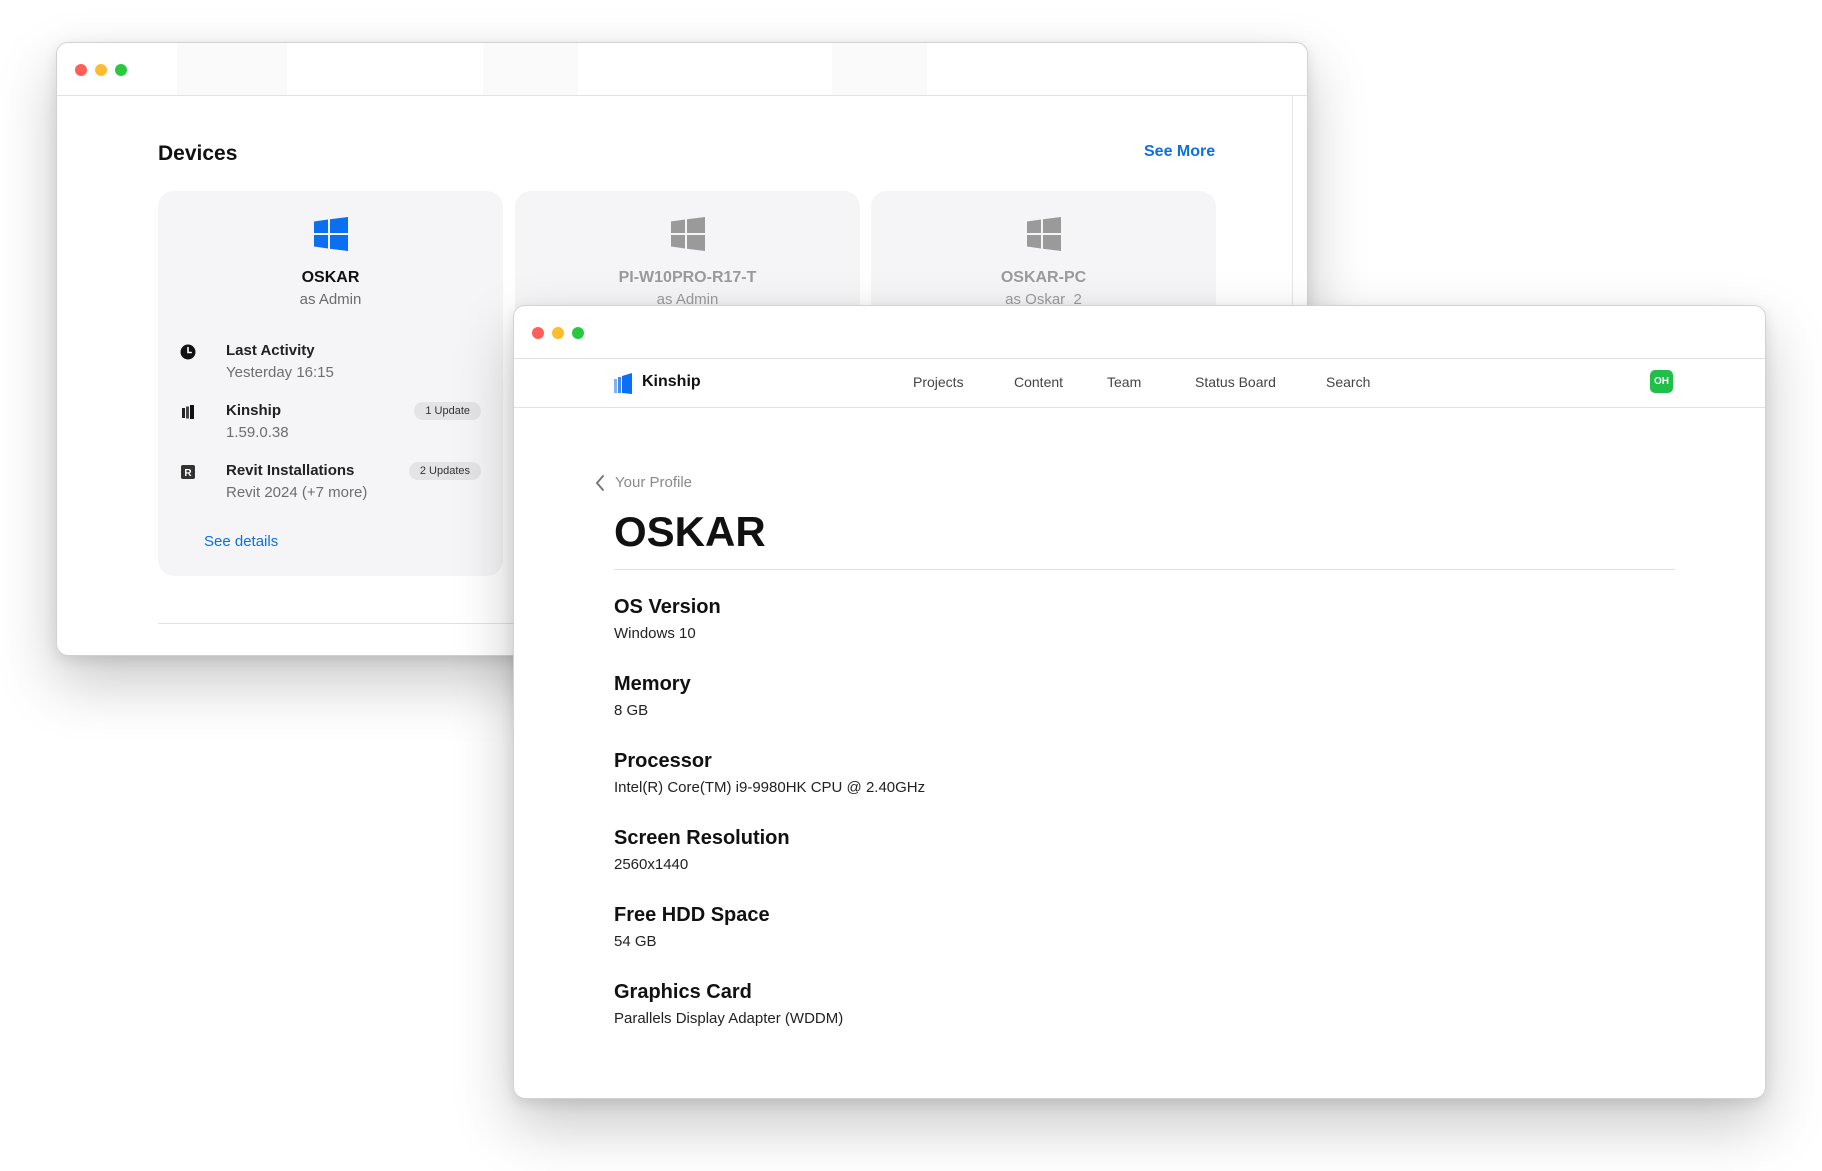 This screenshot has height=1171, width=1822. I want to click on spec-label: Processor, so click(663, 761).